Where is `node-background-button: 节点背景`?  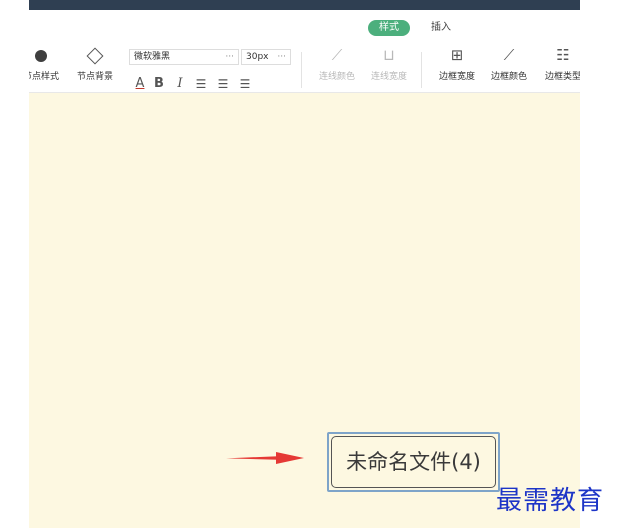 node-background-button: 节点背景 is located at coordinates (95, 64).